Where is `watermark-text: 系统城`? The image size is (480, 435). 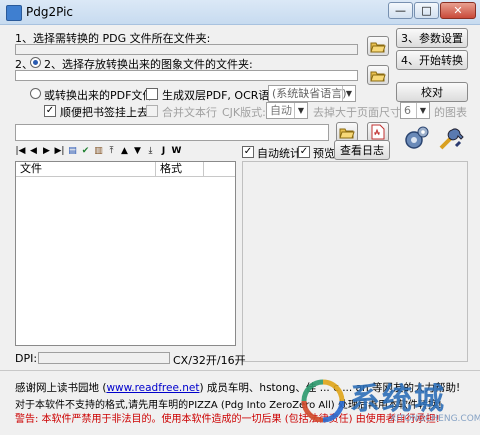 watermark-text: 系统城 is located at coordinates (398, 399).